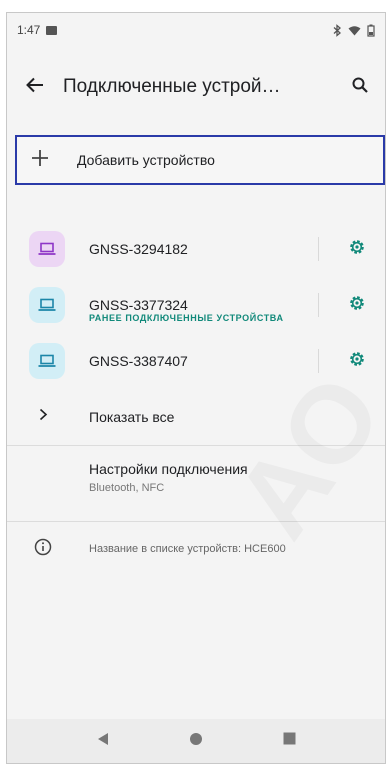 This screenshot has height=769, width=392. What do you see at coordinates (354, 30) in the screenshot?
I see `wifi-icon` at bounding box center [354, 30].